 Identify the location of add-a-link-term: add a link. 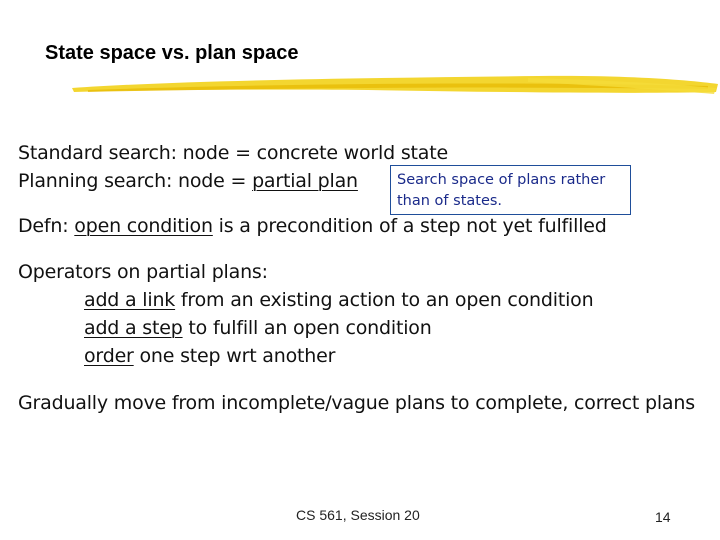
(130, 300).